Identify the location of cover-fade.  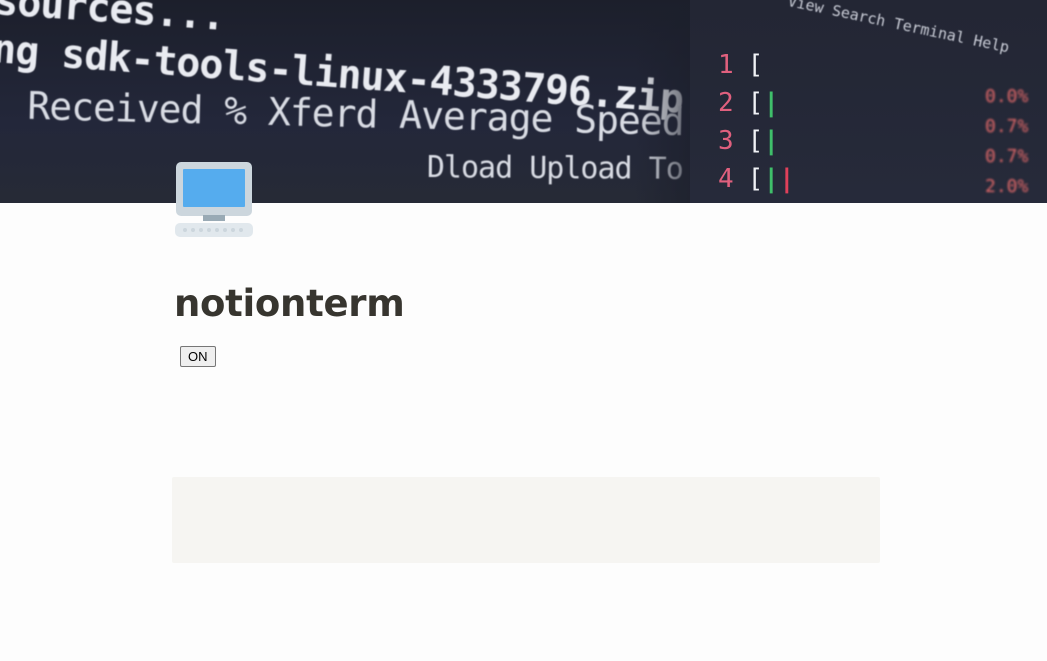
(665, 101).